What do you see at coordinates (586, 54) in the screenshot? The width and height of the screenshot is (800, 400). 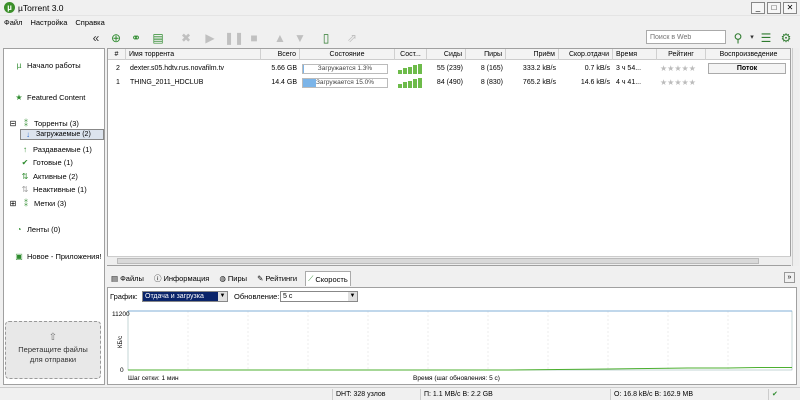 I see `column-header-up: Скор.отдачи` at bounding box center [586, 54].